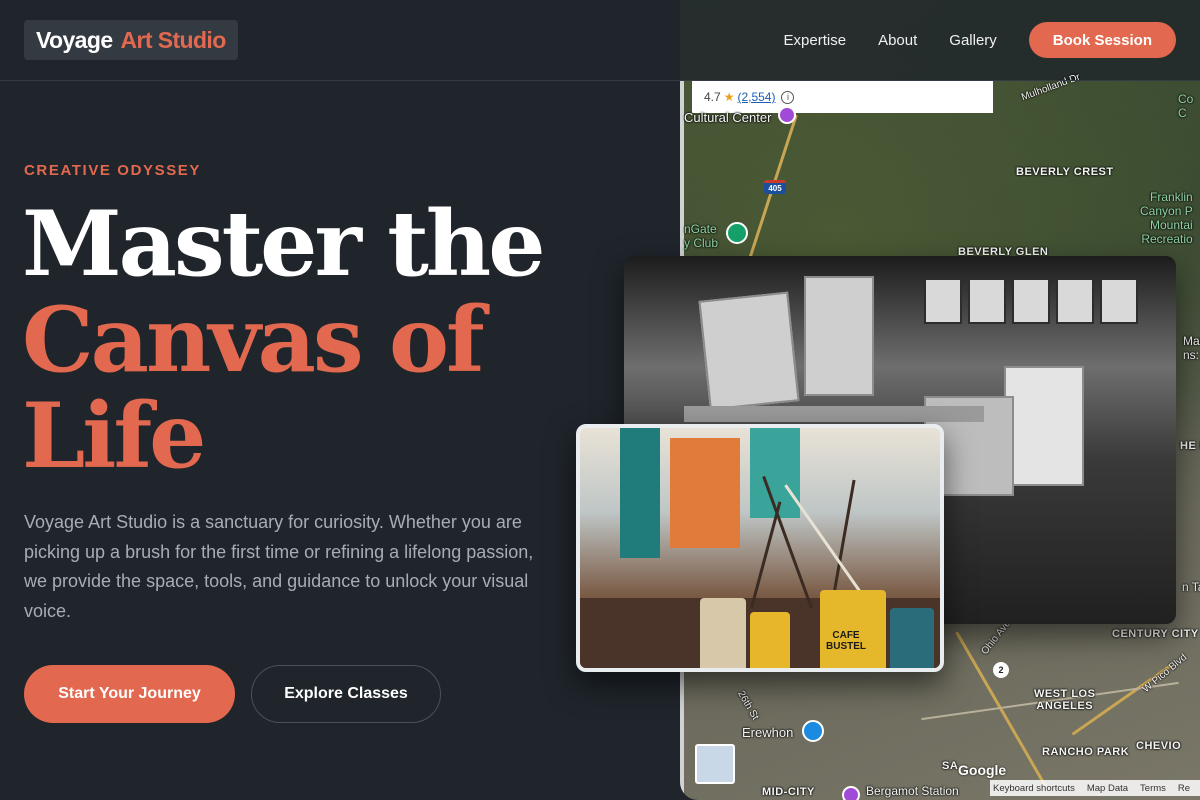 The height and width of the screenshot is (800, 1200). I want to click on shopping-cart-pin-icon, so click(813, 731).